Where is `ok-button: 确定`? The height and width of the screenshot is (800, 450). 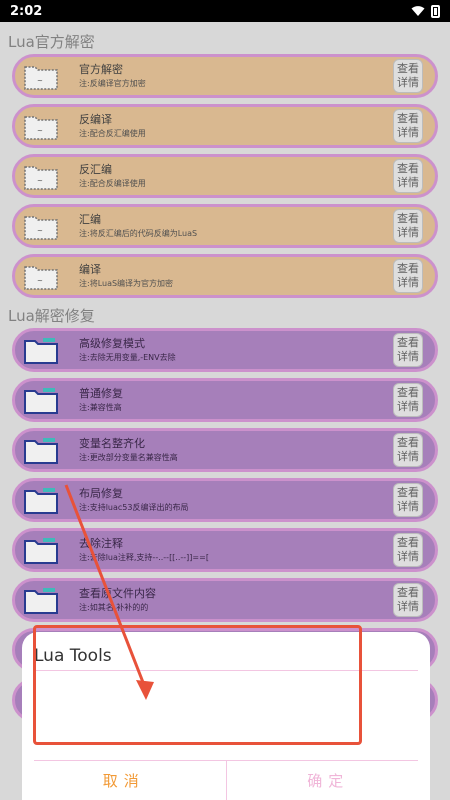
ok-button: 确定 is located at coordinates (328, 780).